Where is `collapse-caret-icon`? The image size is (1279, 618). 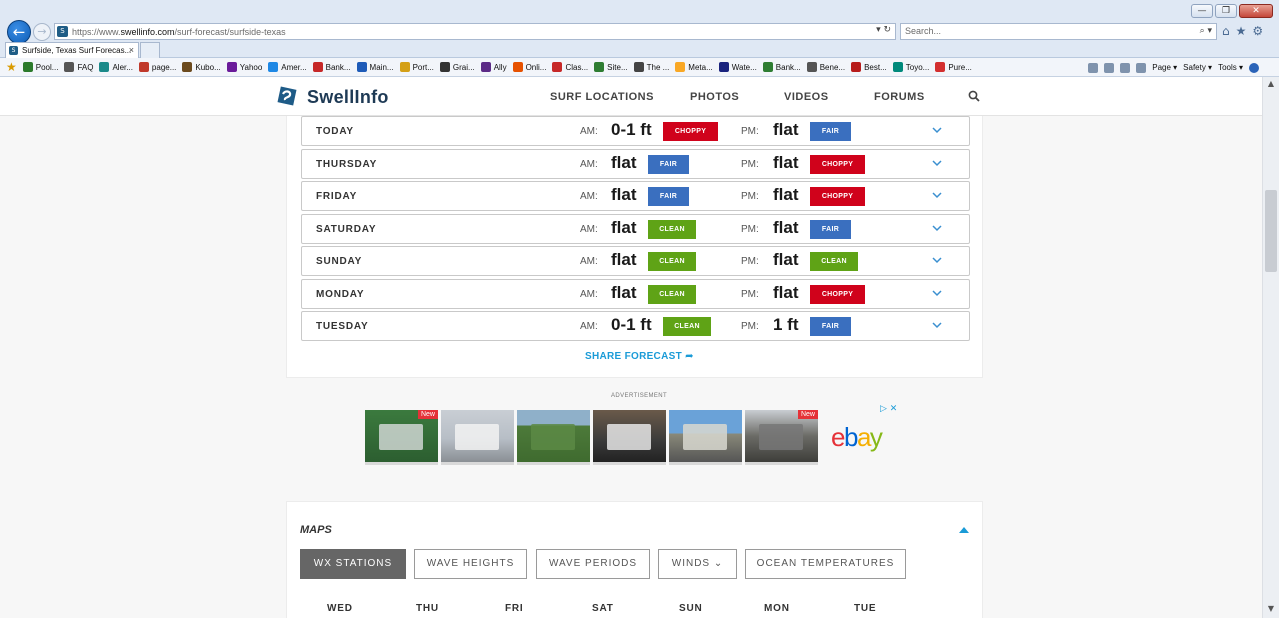 collapse-caret-icon is located at coordinates (964, 530).